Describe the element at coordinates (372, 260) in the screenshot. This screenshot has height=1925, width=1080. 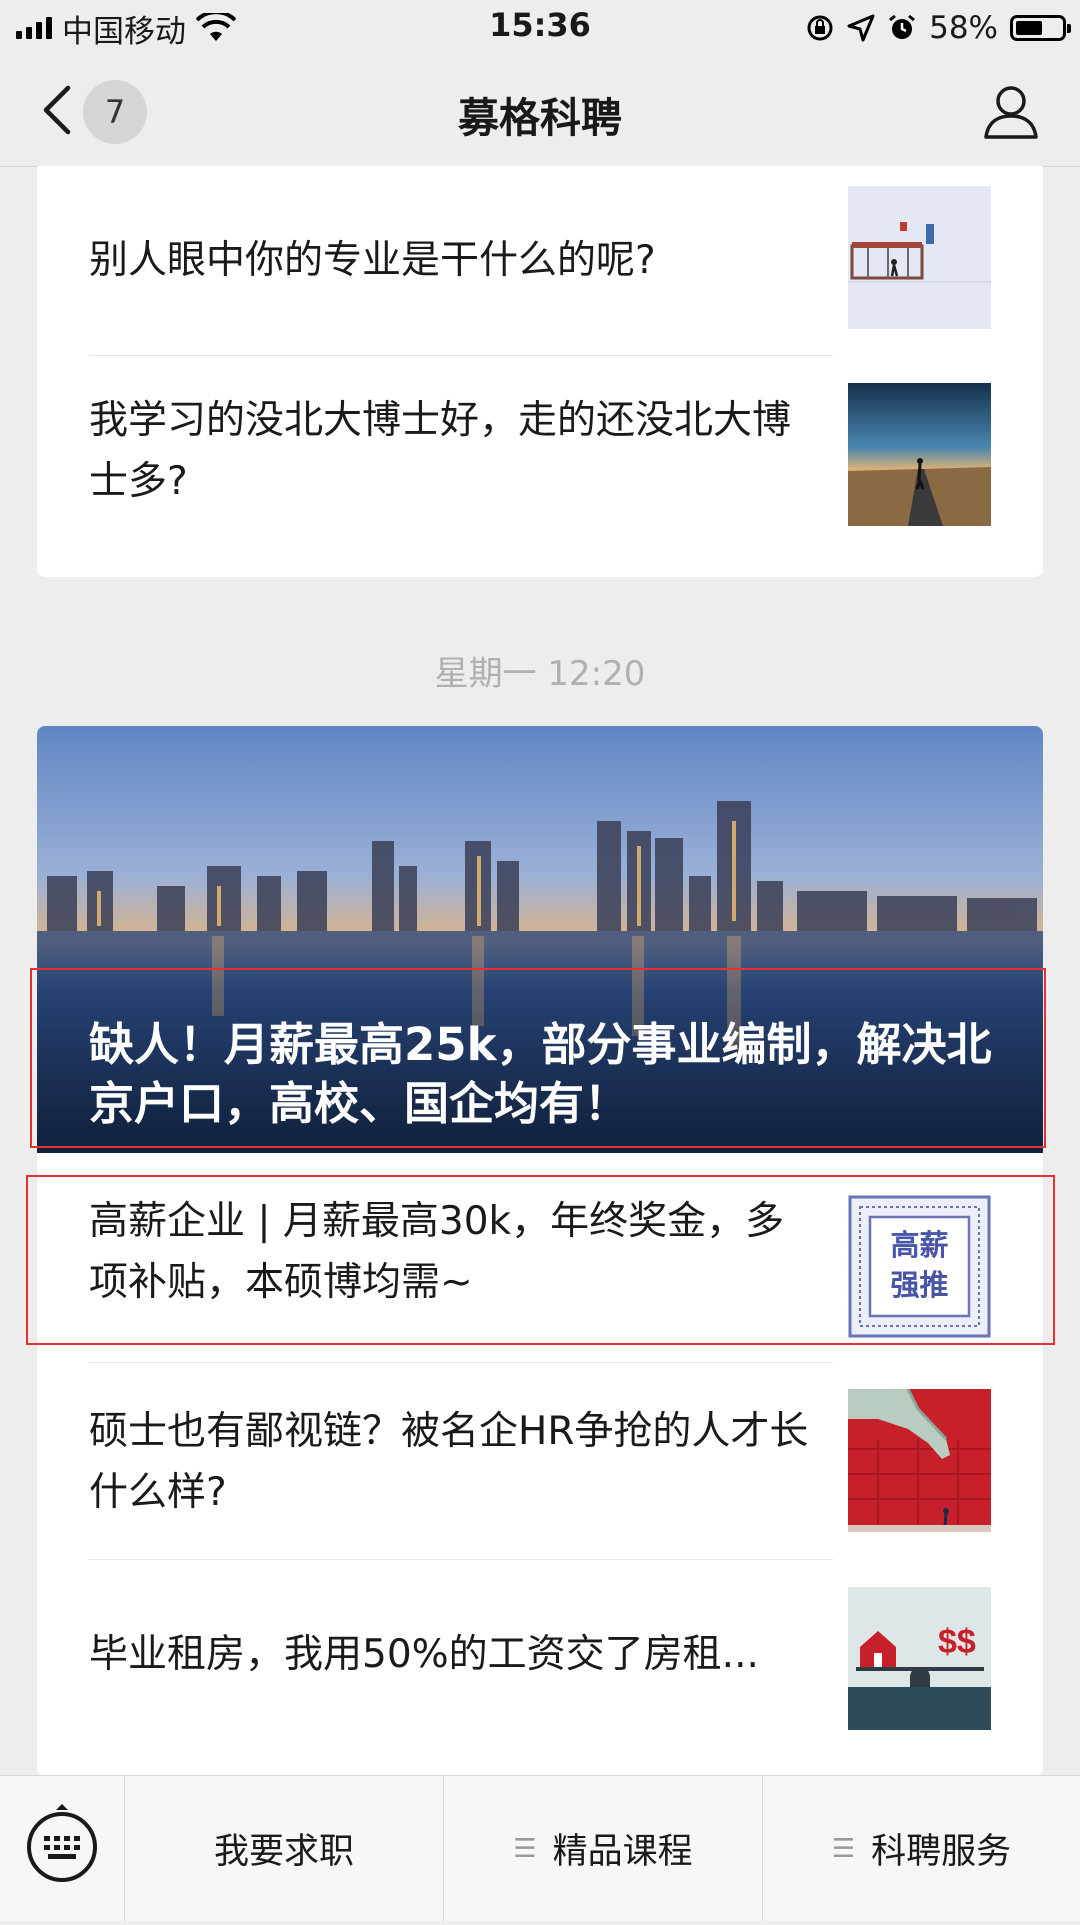
I see `article-title: 别人眼中你的专业是干什么的呢?` at that location.